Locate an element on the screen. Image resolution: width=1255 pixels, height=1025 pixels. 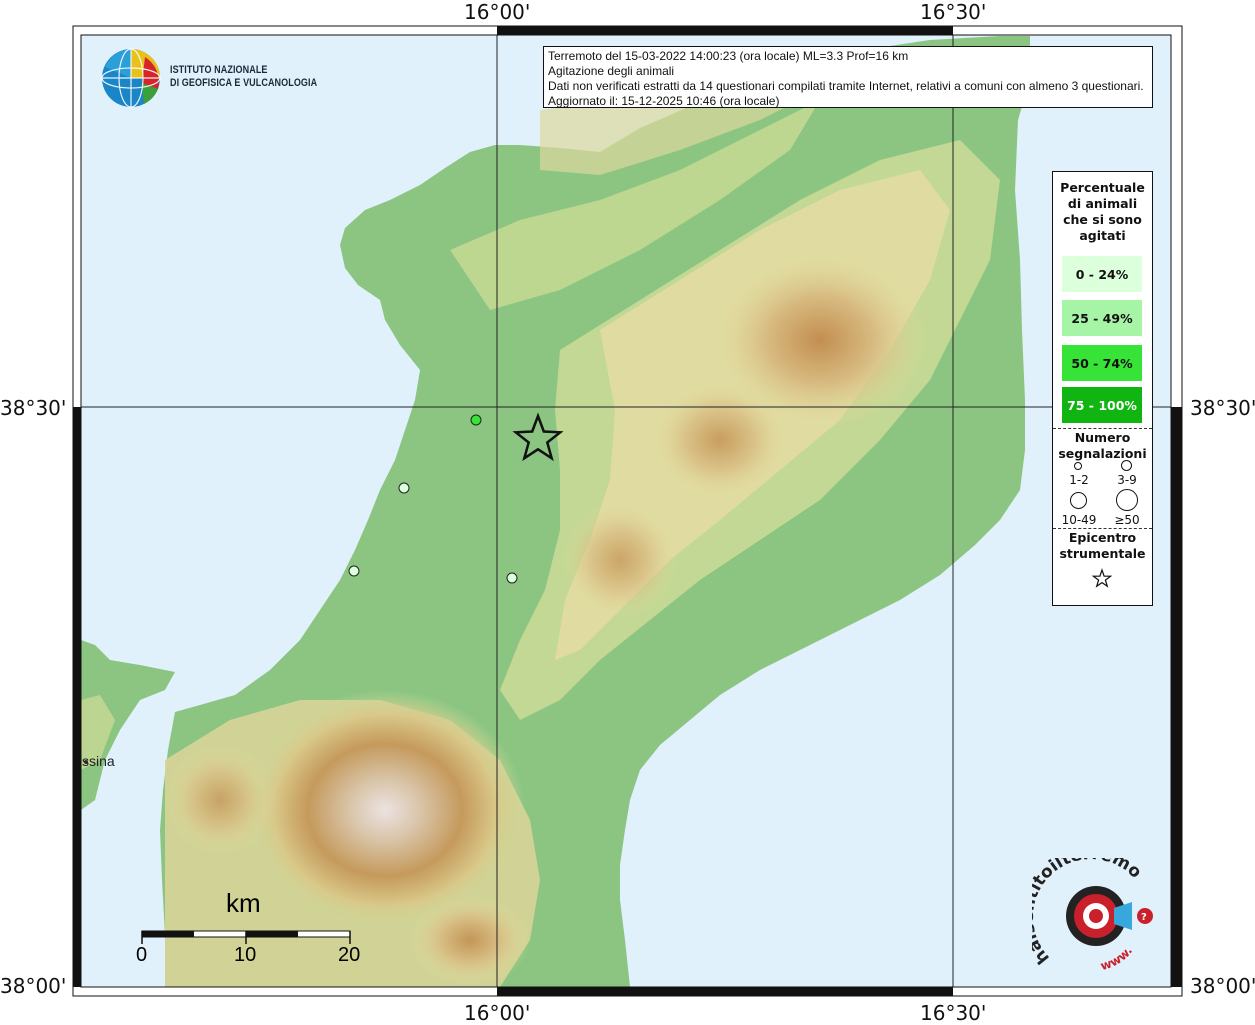
scale-tick-label: 10 is located at coordinates (245, 955).